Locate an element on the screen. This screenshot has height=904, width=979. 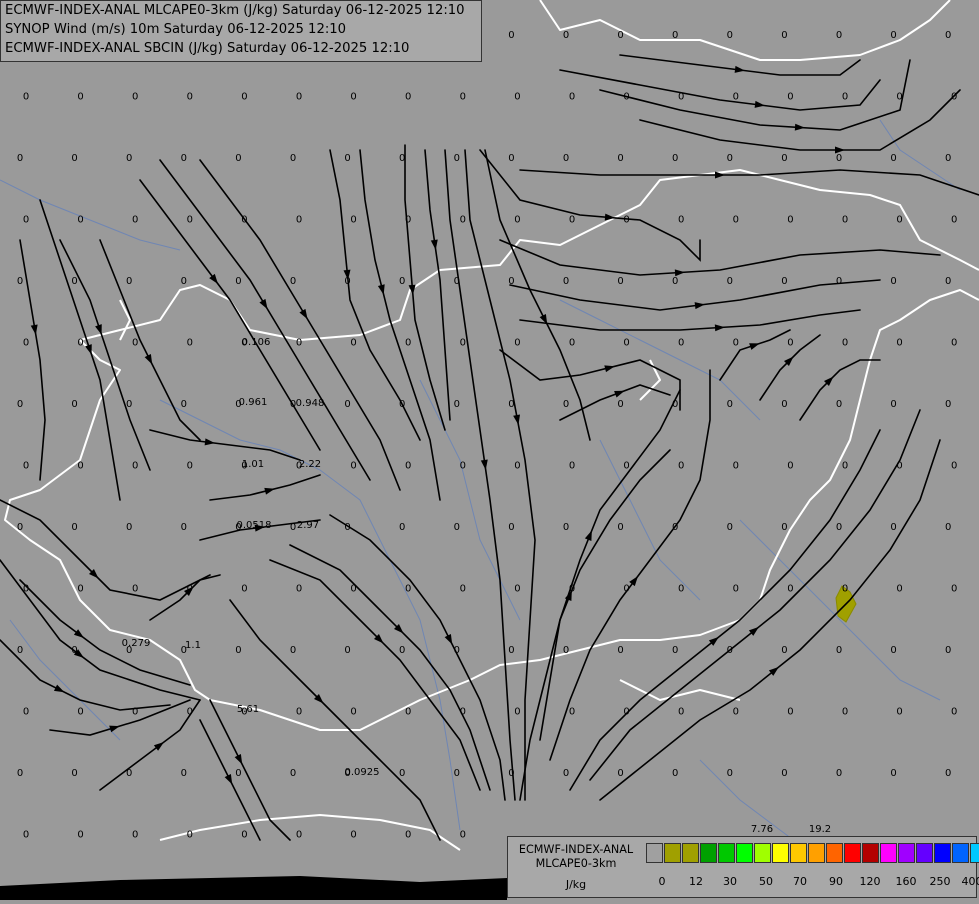
legend-tick-label: 30 is located at coordinates (730, 881).